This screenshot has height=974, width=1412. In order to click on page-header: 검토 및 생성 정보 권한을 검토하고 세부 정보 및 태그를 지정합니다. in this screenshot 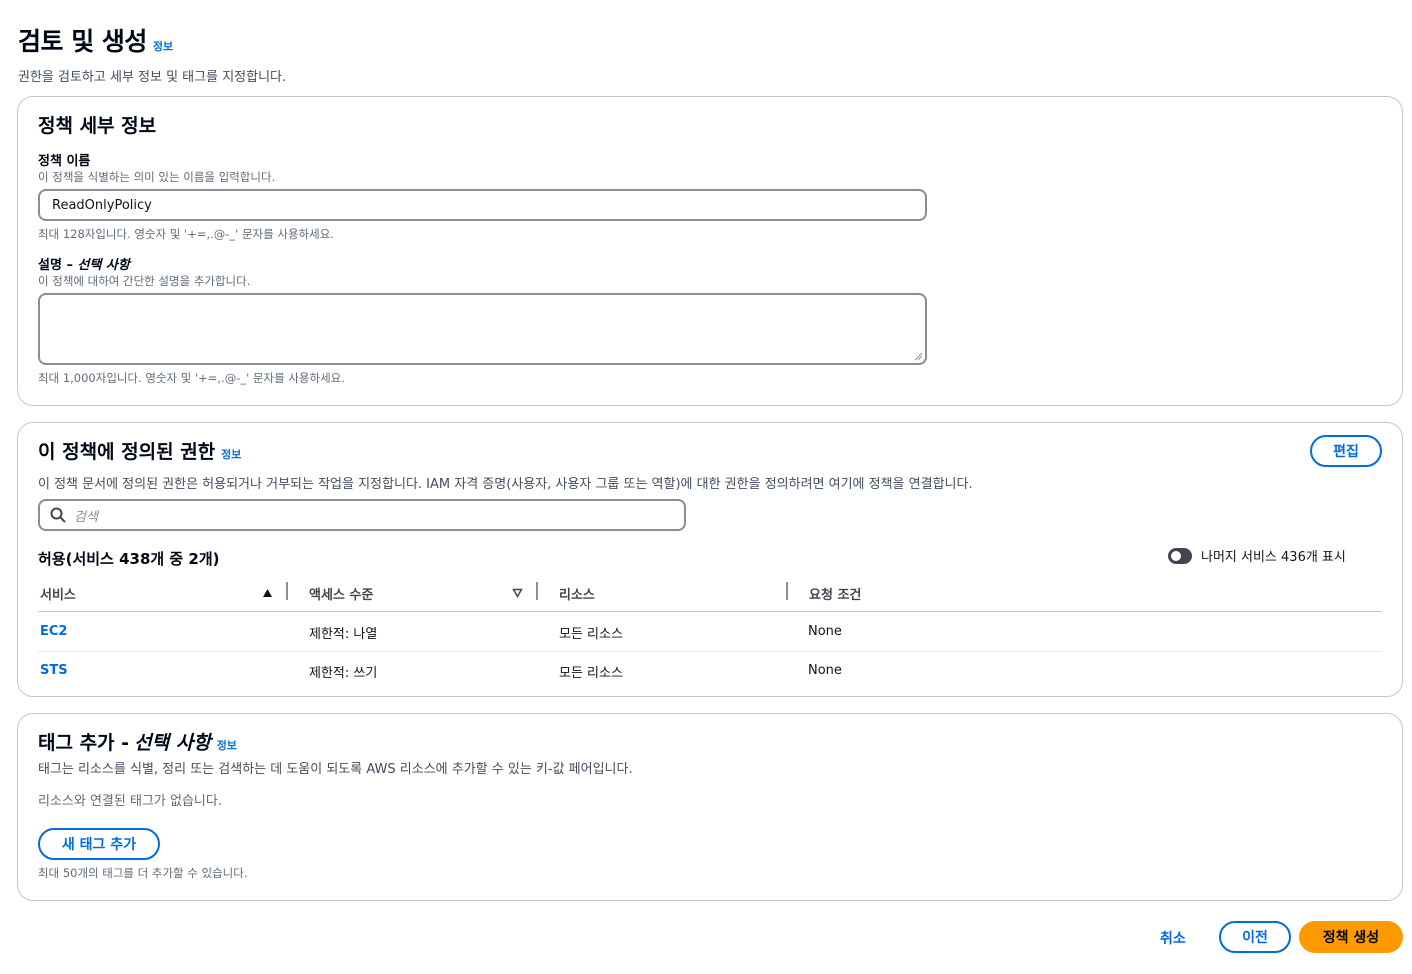, I will do `click(152, 53)`.